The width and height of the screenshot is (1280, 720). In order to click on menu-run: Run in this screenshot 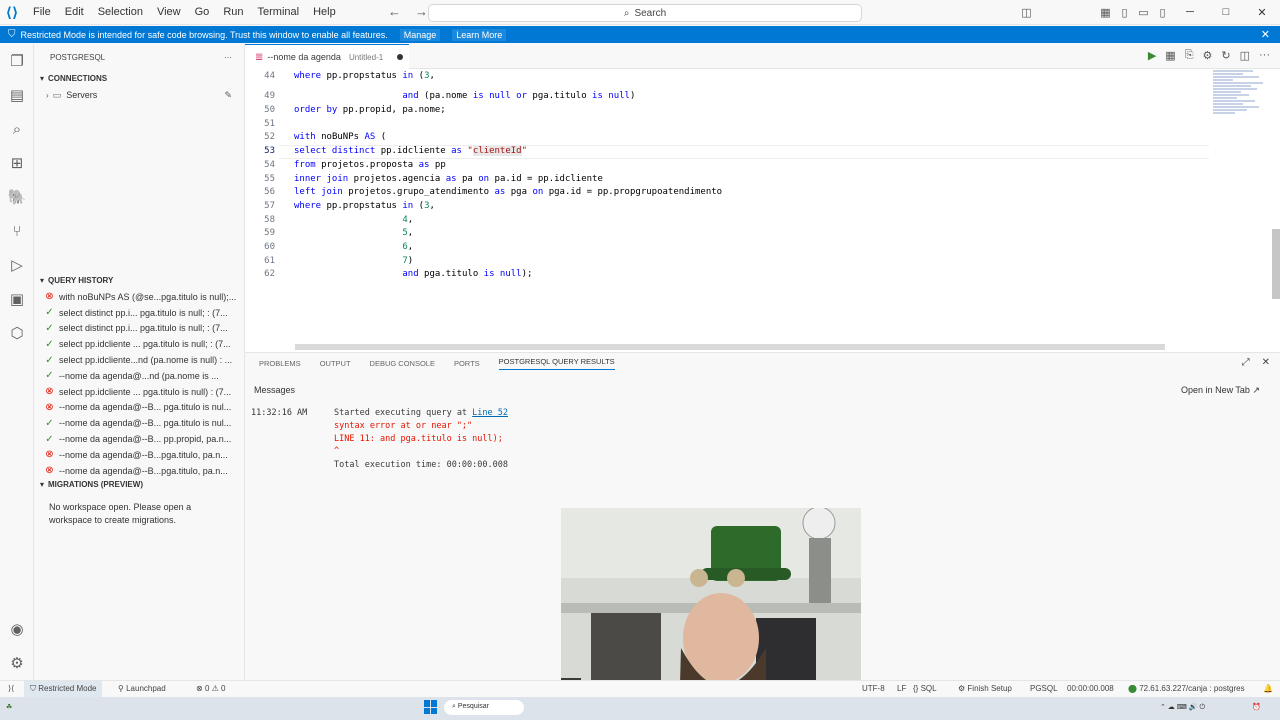, I will do `click(233, 12)`.